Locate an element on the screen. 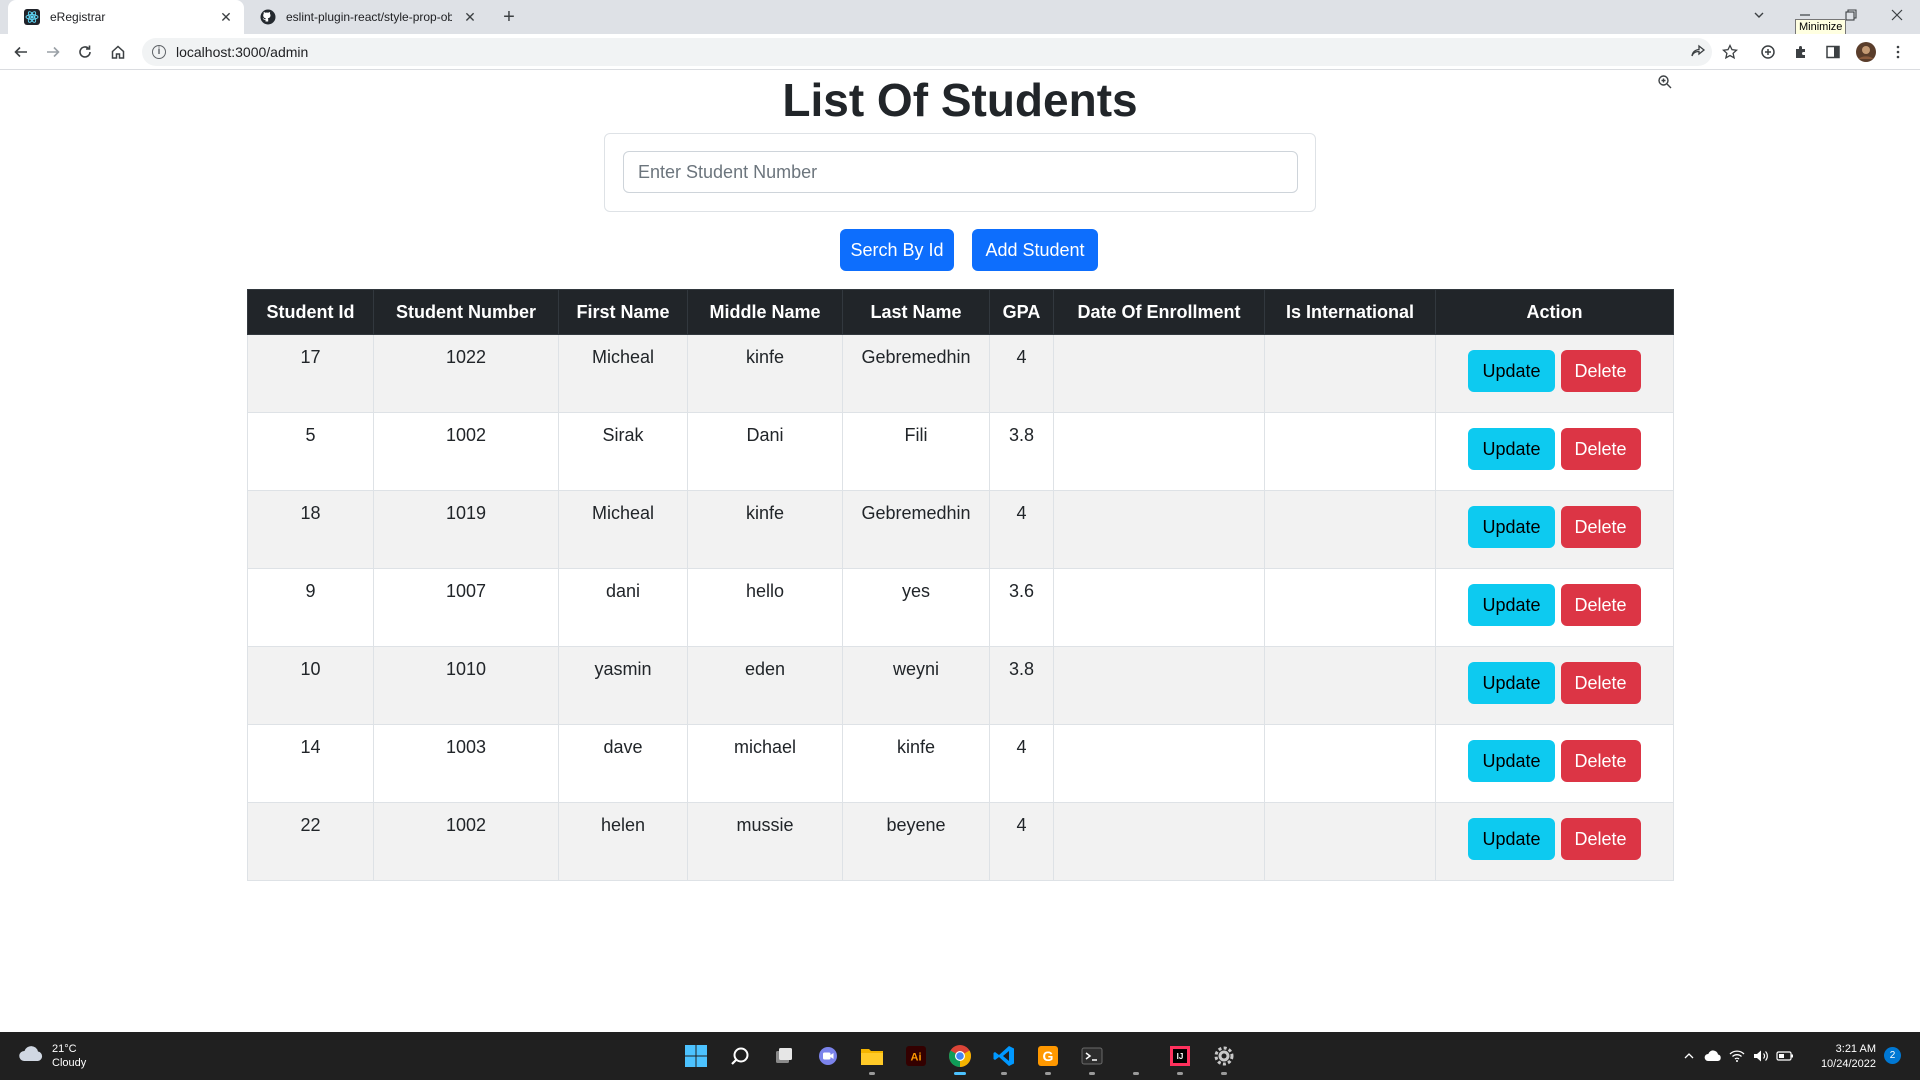  cell-student-number: 1010 is located at coordinates (466, 685).